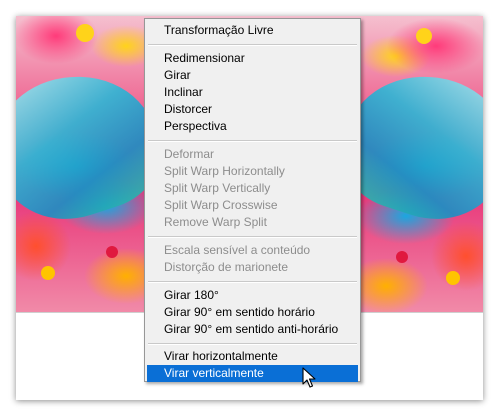 The image size is (500, 416). What do you see at coordinates (252, 356) in the screenshot?
I see `menu-item-flip-horizontal: Virar horizontalmente` at bounding box center [252, 356].